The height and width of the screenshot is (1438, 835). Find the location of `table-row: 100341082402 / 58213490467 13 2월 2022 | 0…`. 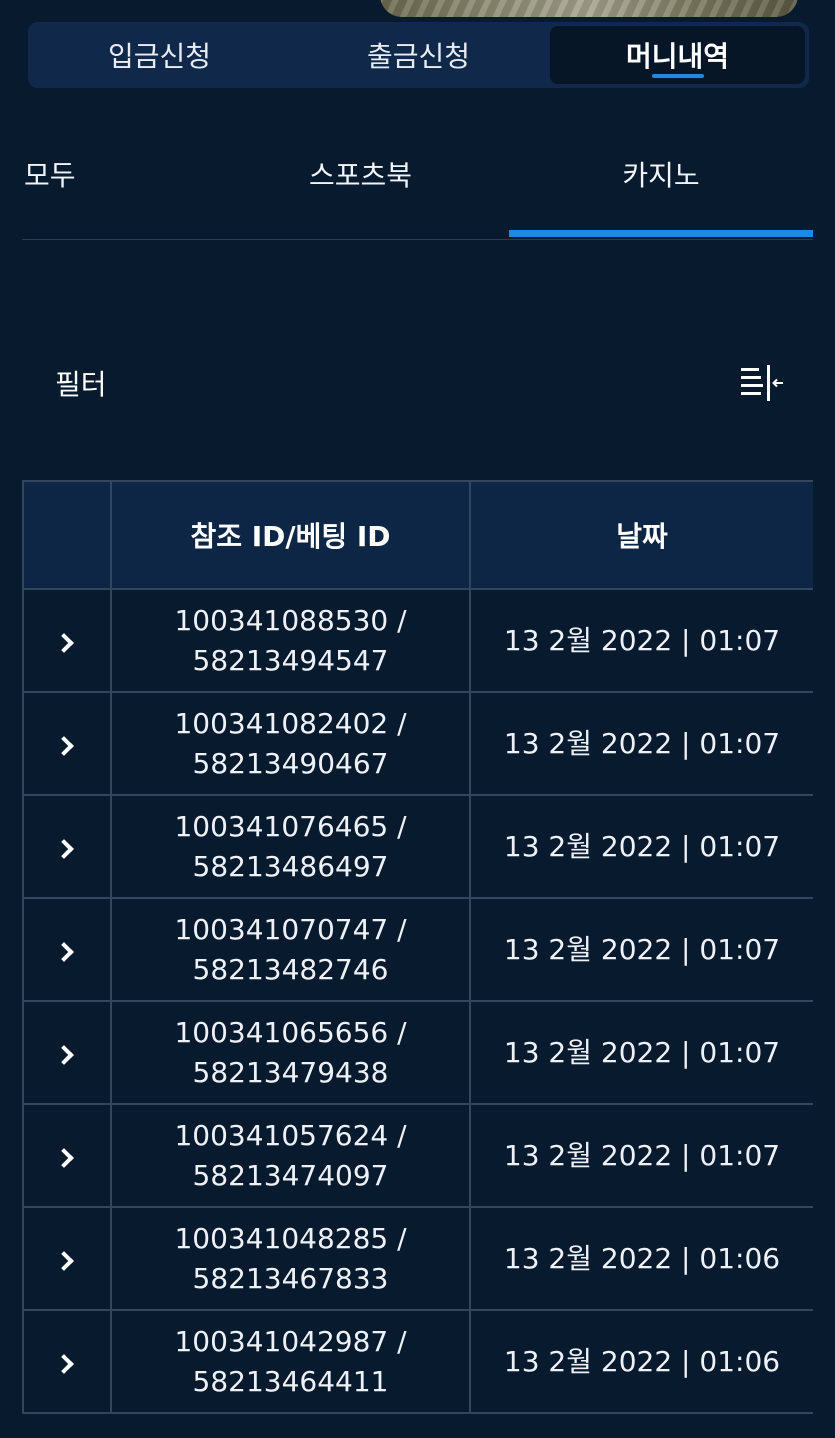

table-row: 100341082402 / 58213490467 13 2월 2022 | 0… is located at coordinates (417, 743).